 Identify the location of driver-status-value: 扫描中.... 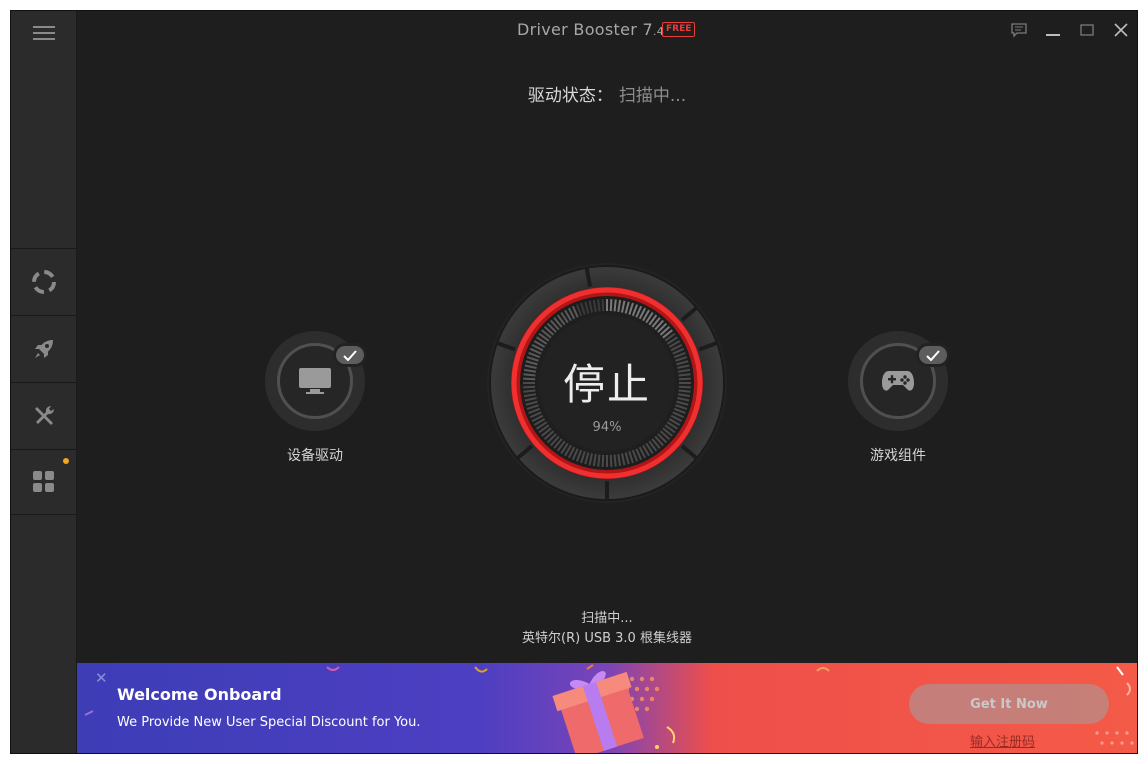
(652, 96).